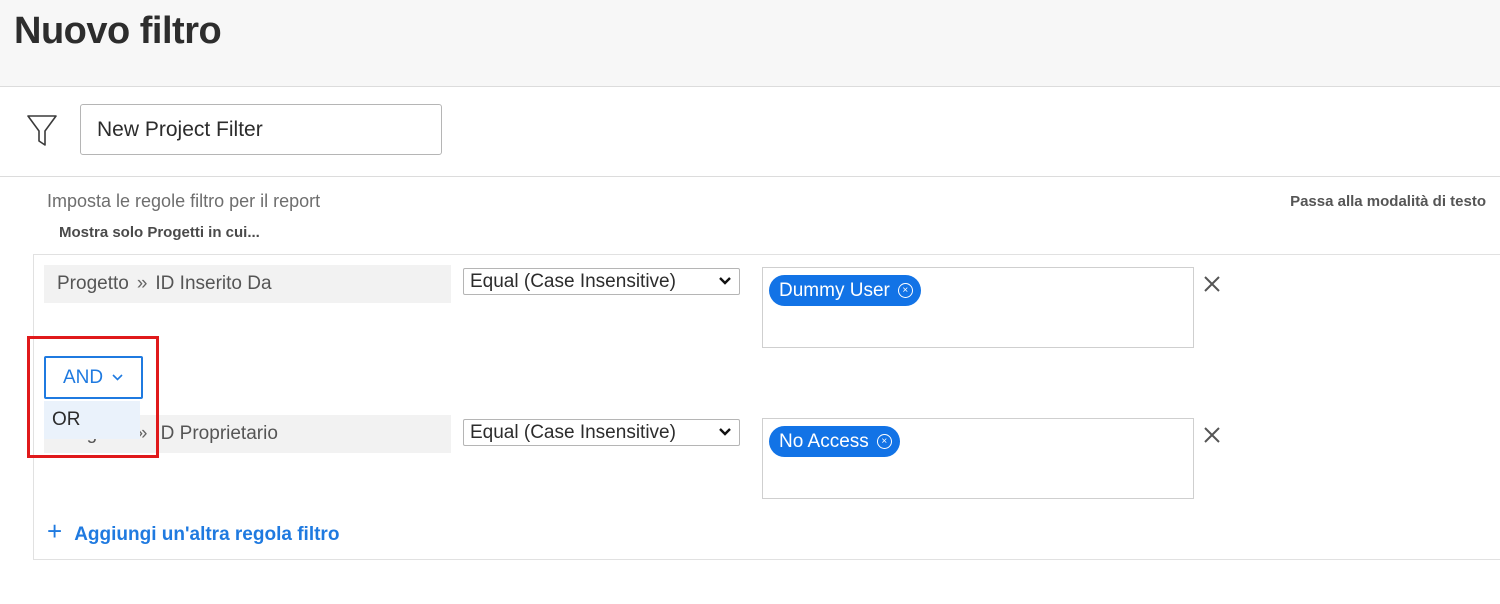  I want to click on rules-subtitle: Imposta le regole filtro per il report, so click(184, 201).